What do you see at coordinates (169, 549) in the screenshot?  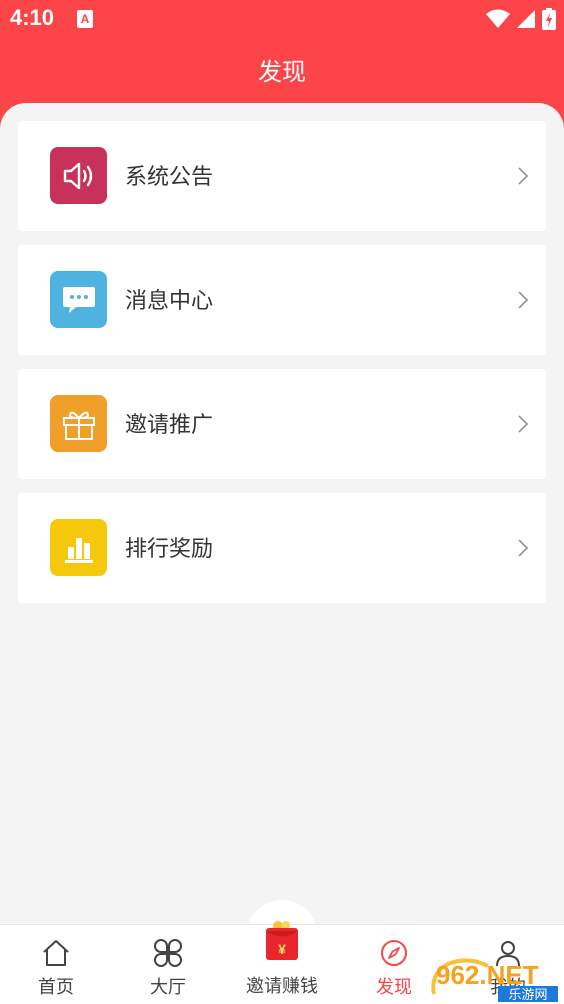 I see `menu-item-label: 排行奖励` at bounding box center [169, 549].